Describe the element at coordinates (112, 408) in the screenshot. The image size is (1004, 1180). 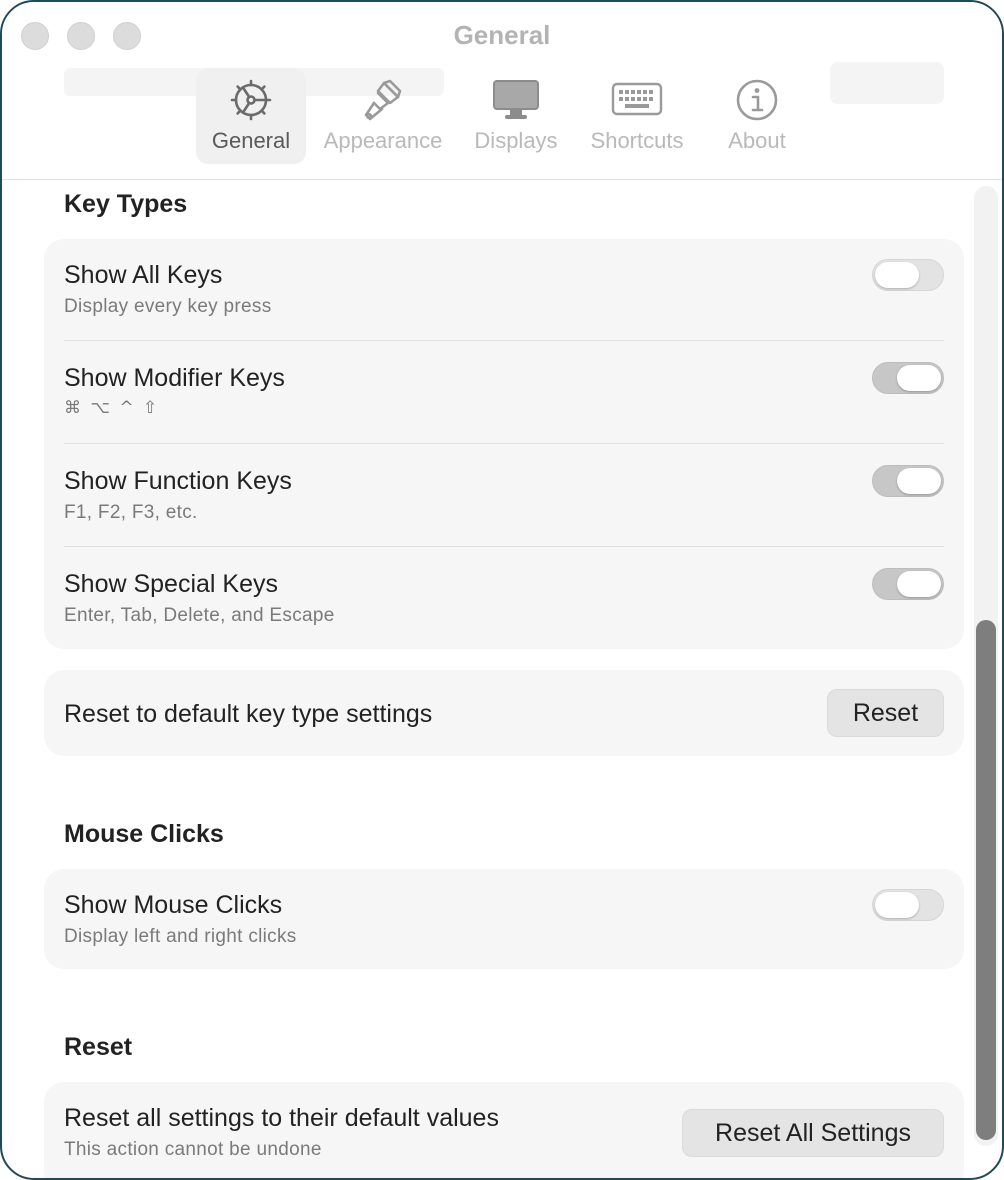
I see `setting-subtitle: ⌘ ⌥ ^ ⇧` at that location.